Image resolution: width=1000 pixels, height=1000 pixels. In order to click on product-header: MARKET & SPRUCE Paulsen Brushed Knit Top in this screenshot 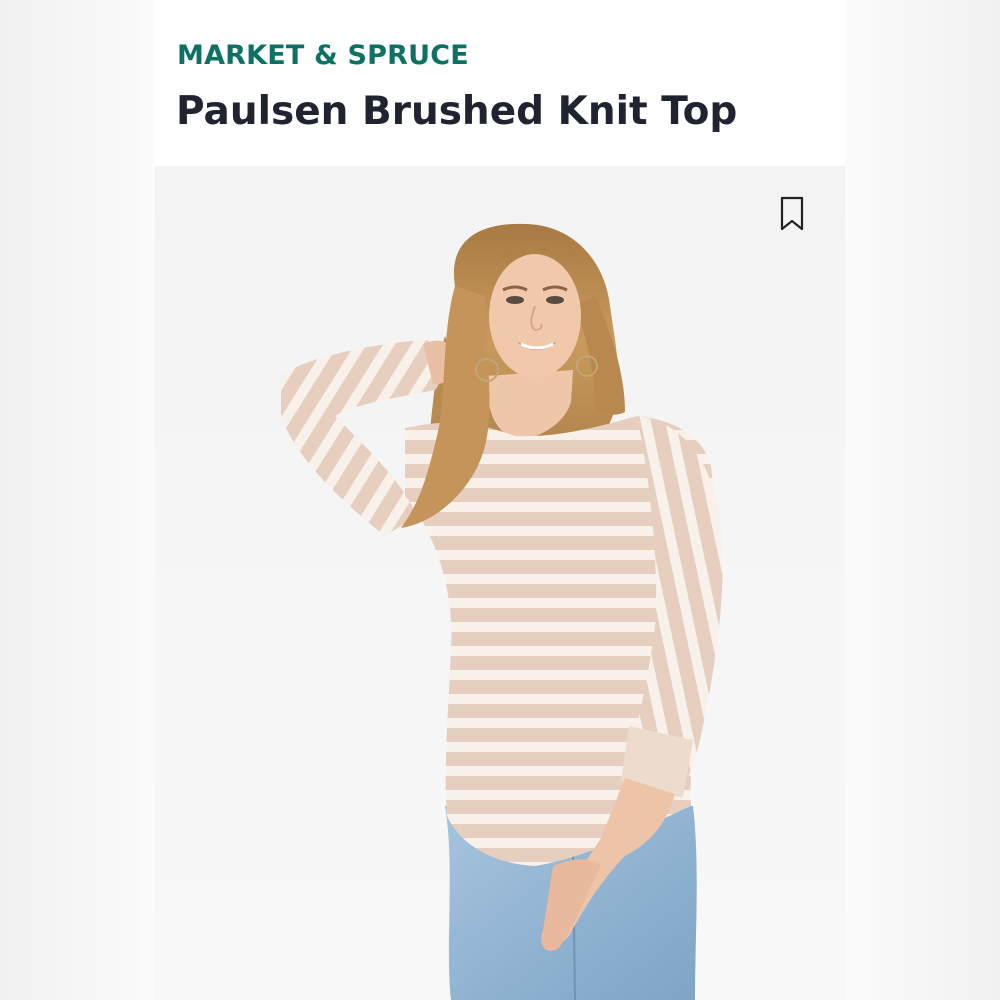, I will do `click(500, 83)`.